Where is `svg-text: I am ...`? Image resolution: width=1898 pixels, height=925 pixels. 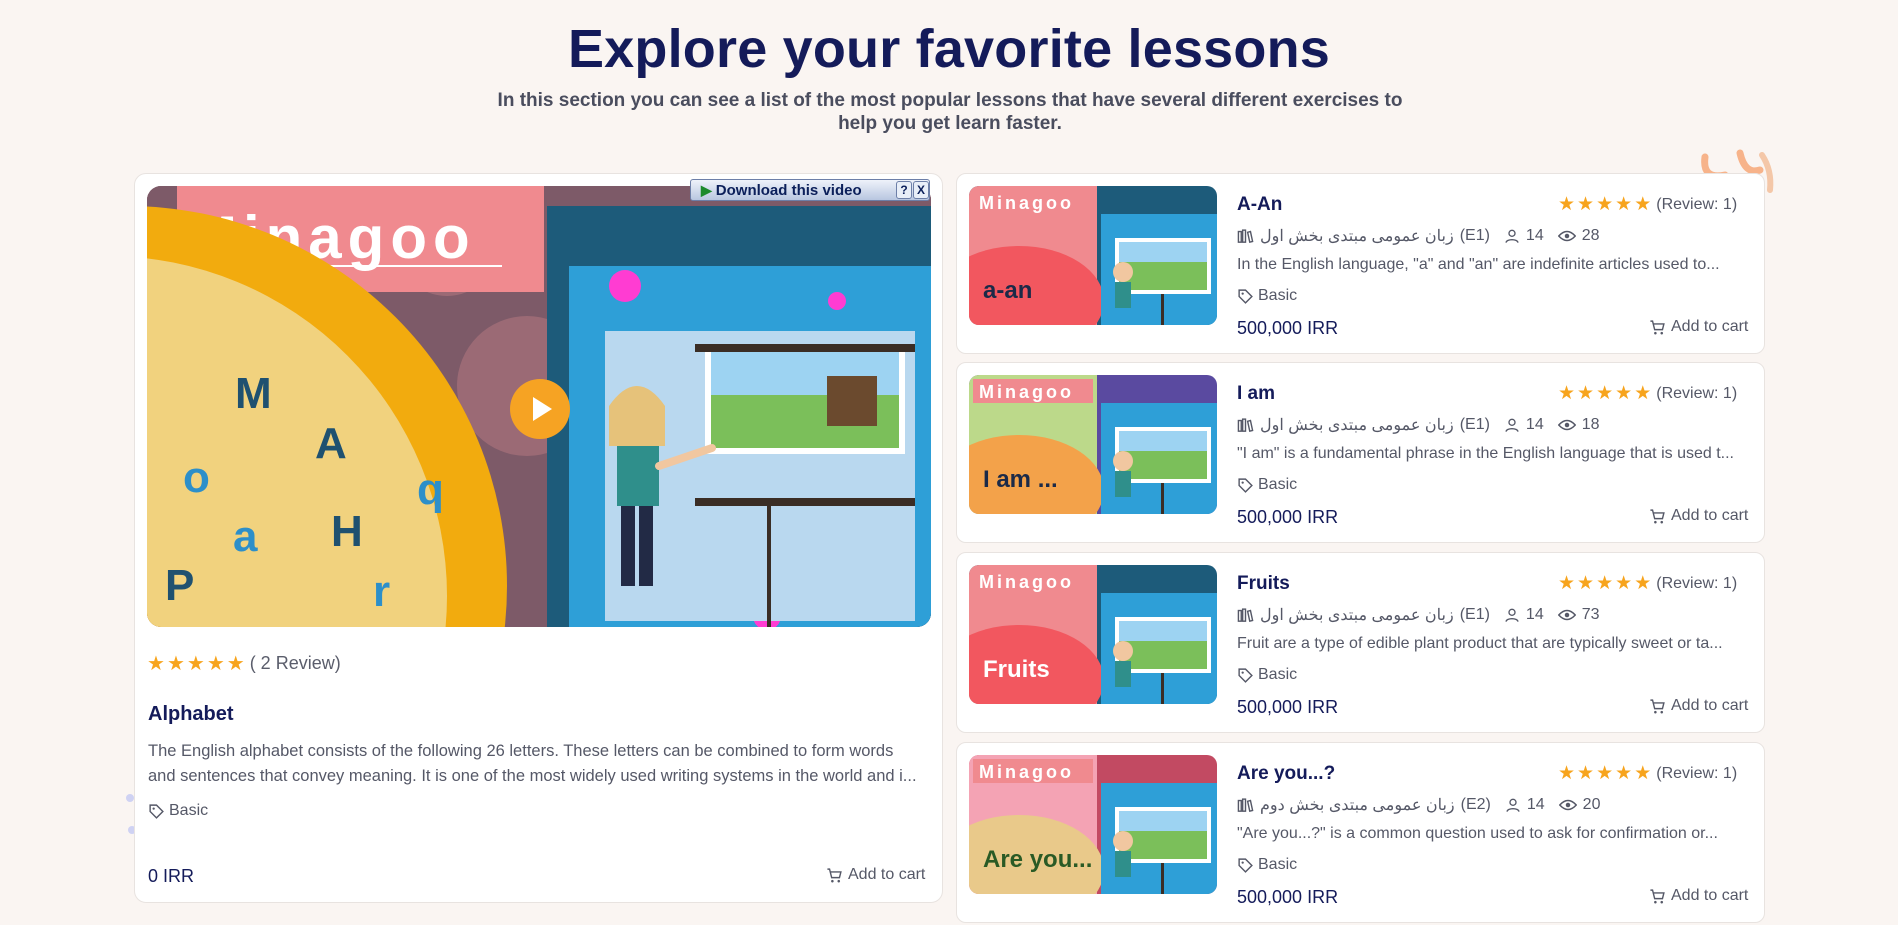
svg-text: I am ... is located at coordinates (1020, 479).